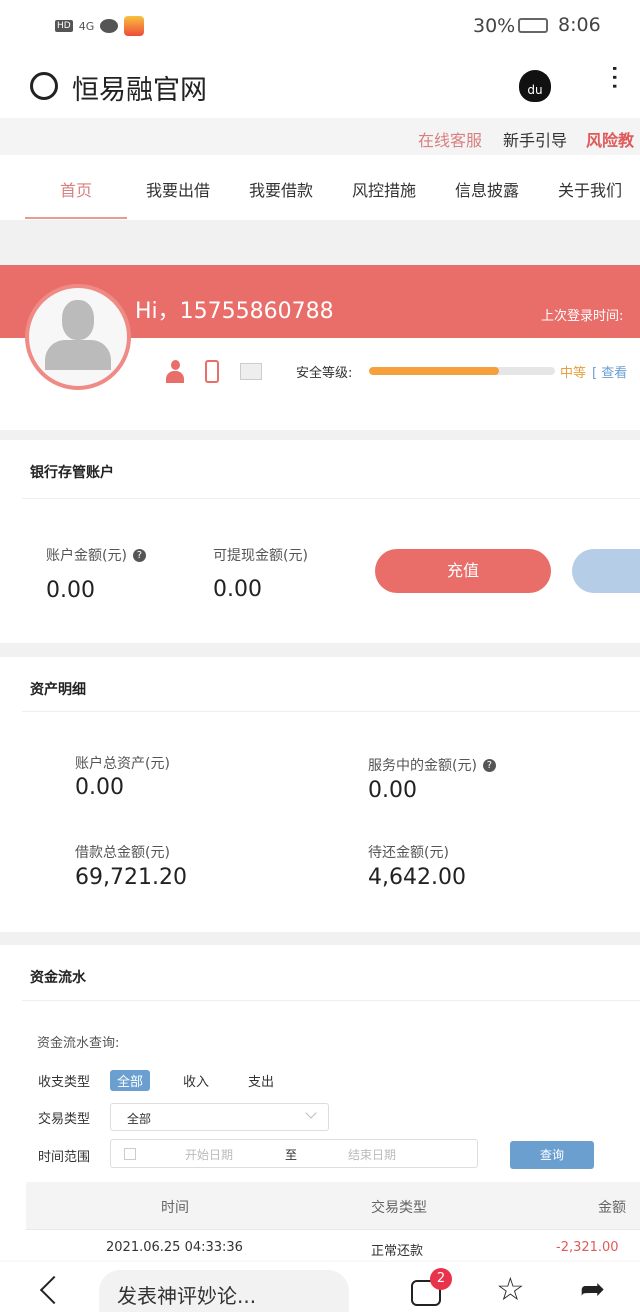  What do you see at coordinates (579, 25) in the screenshot?
I see `clock: 8:06` at bounding box center [579, 25].